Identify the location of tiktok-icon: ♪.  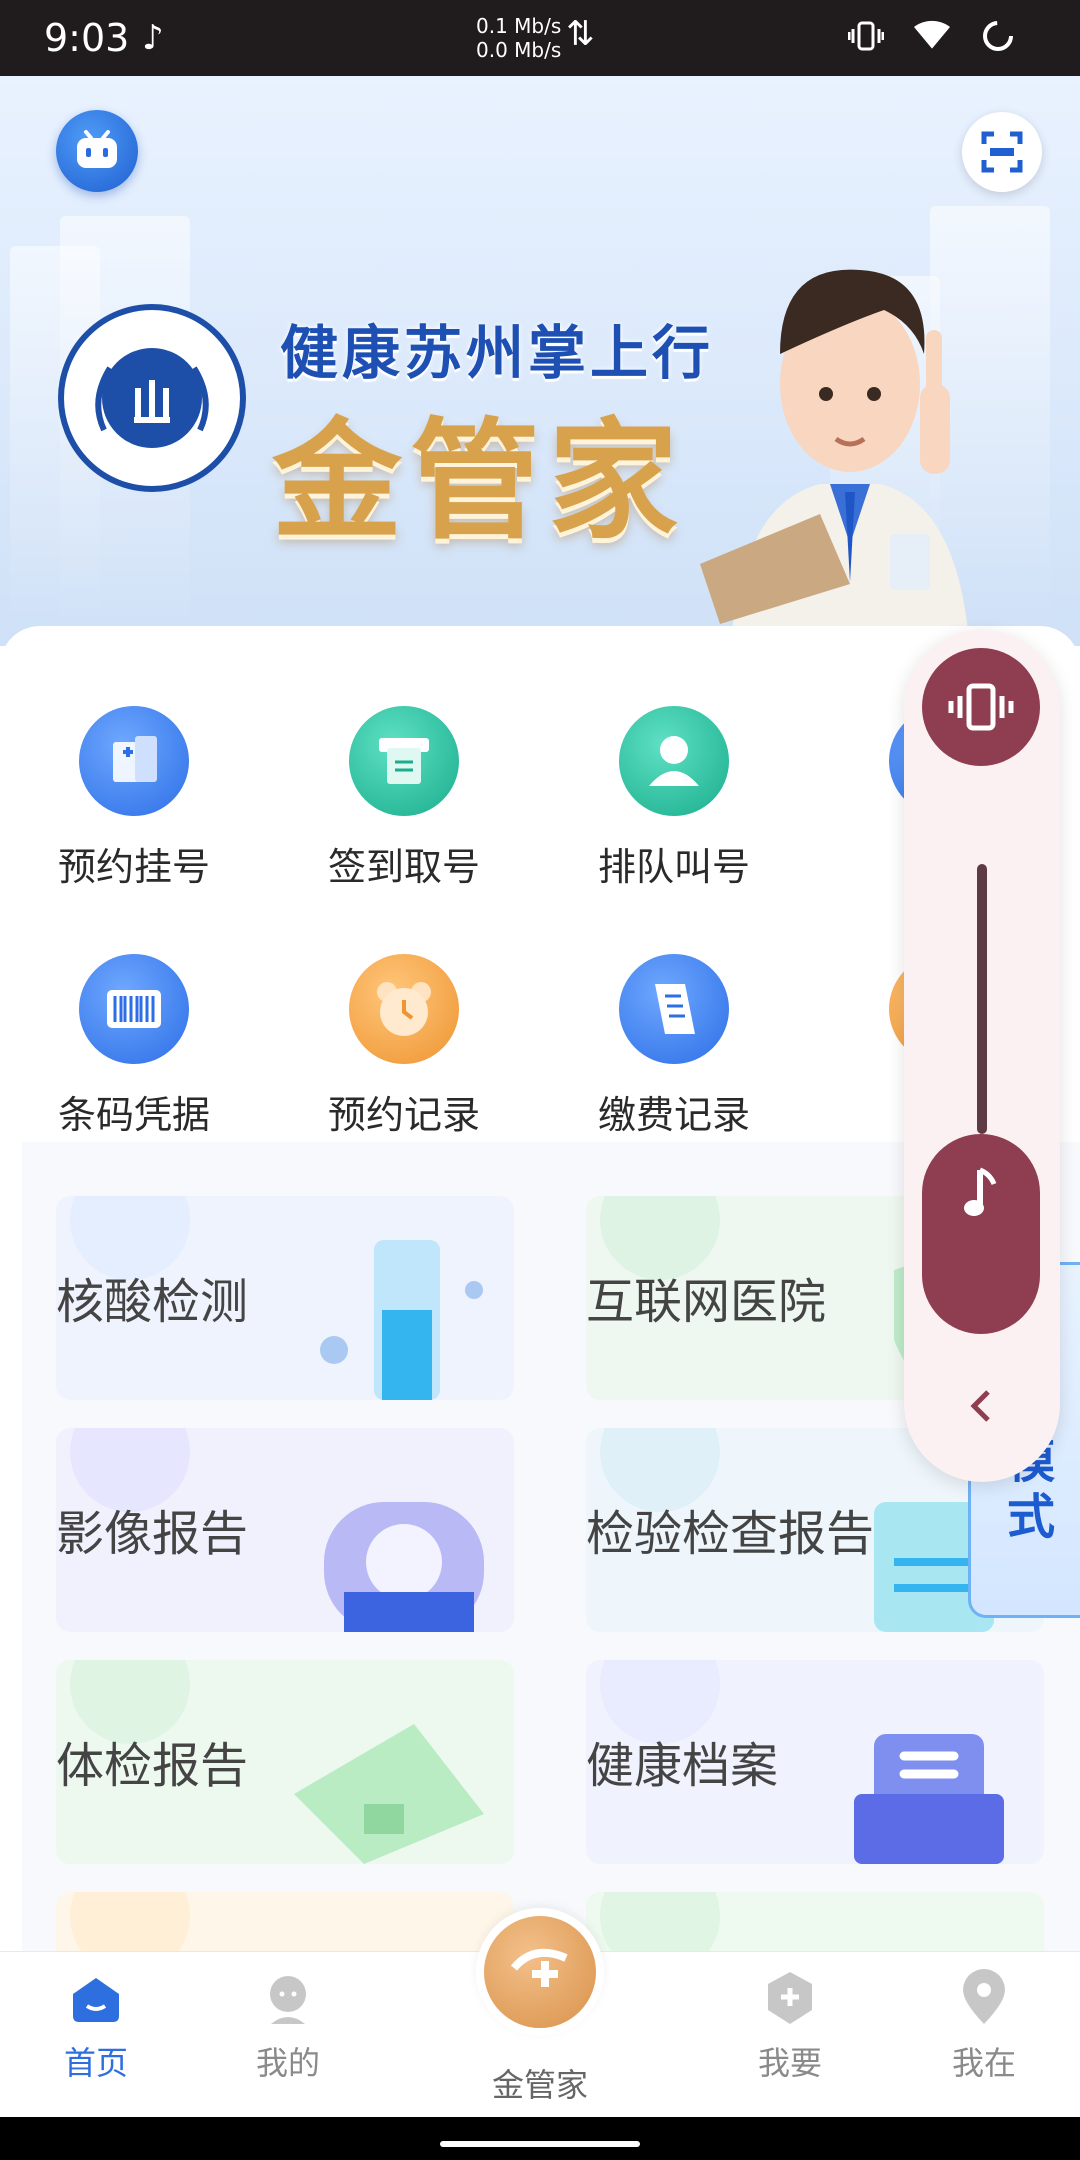
(153, 38).